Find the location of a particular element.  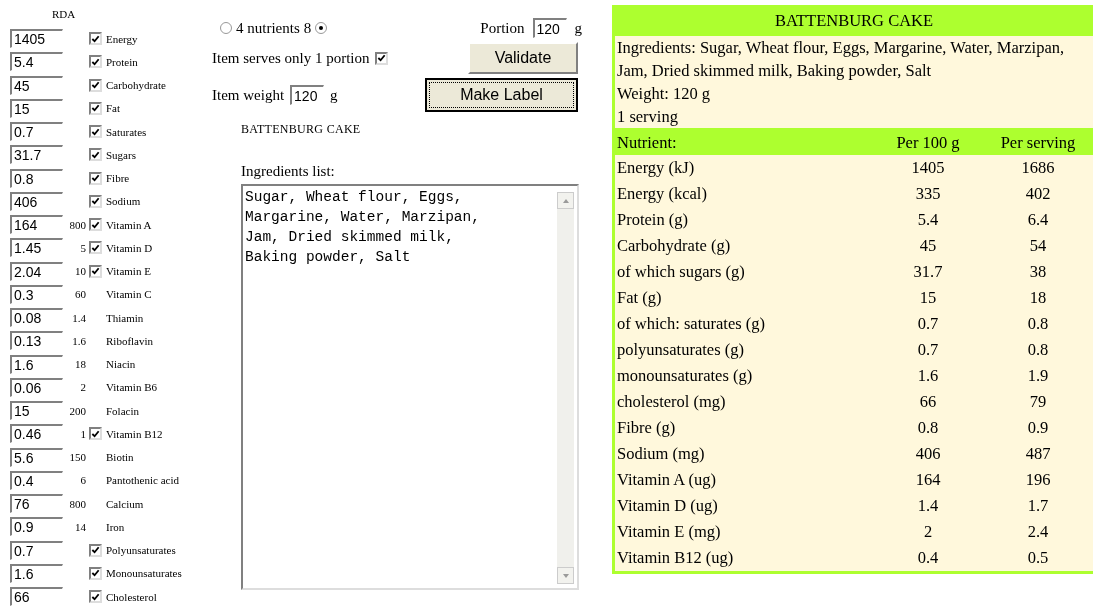

rda-heading: RDA is located at coordinates (64, 14).